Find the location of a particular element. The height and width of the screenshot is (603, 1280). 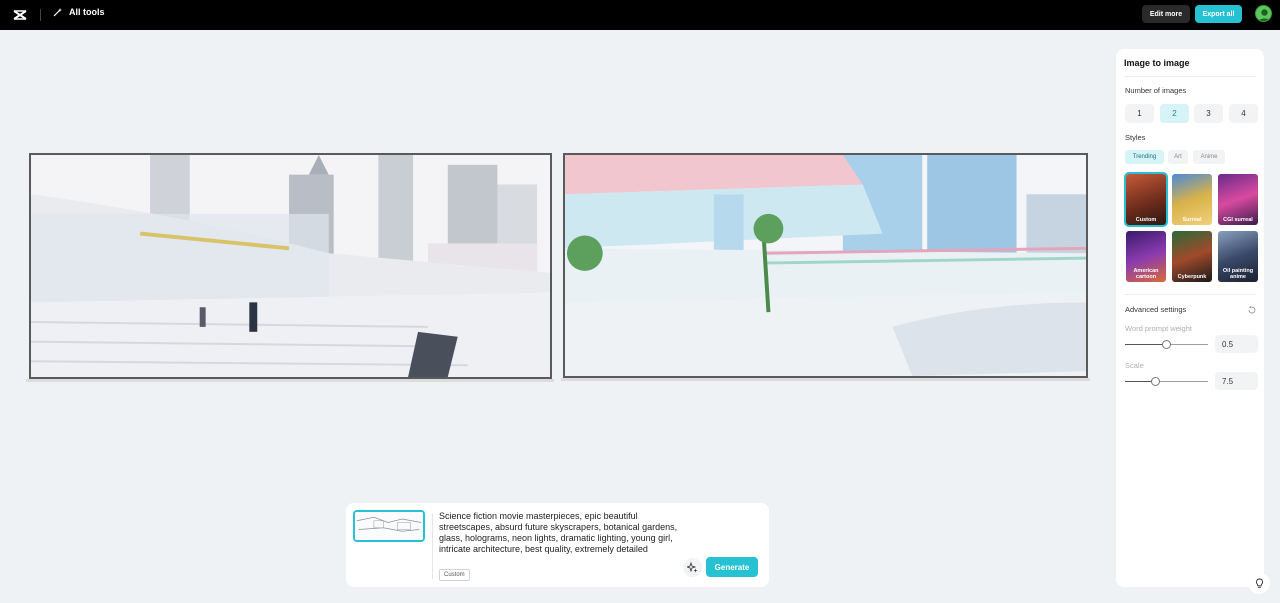

help-button is located at coordinates (1259, 583).